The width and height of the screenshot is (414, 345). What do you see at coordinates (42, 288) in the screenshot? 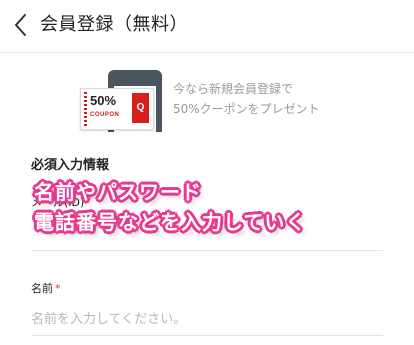
I see `name-label-text: 名前` at bounding box center [42, 288].